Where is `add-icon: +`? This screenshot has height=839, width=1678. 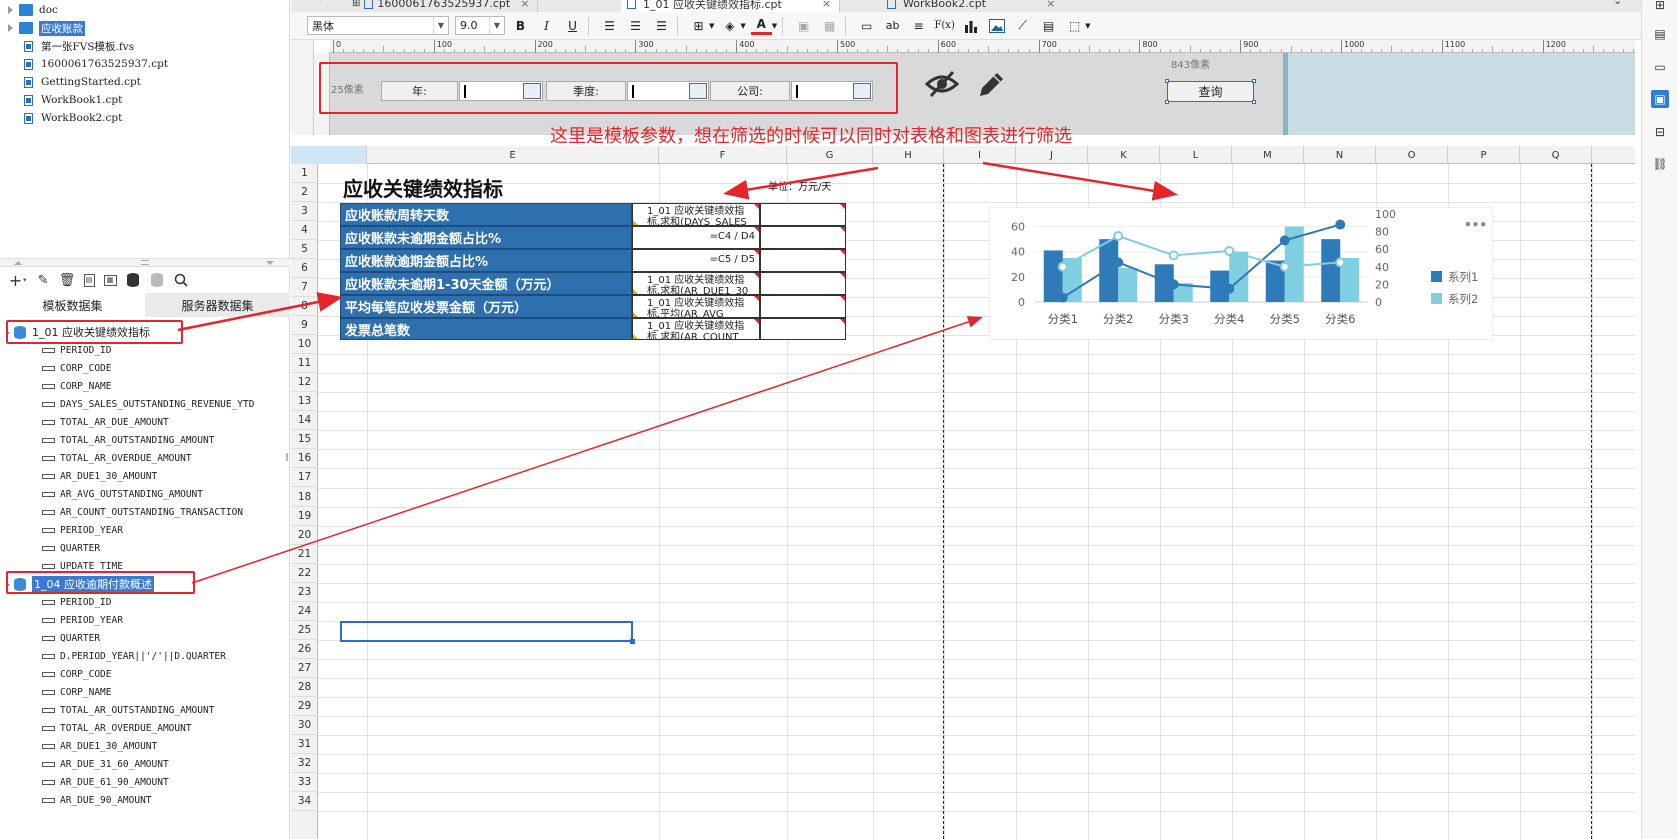
add-icon: + is located at coordinates (15, 280).